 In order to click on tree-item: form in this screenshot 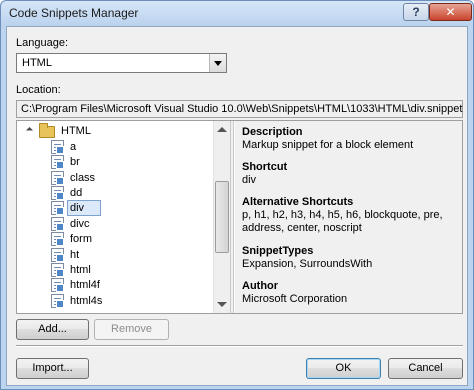, I will do `click(126, 239)`.